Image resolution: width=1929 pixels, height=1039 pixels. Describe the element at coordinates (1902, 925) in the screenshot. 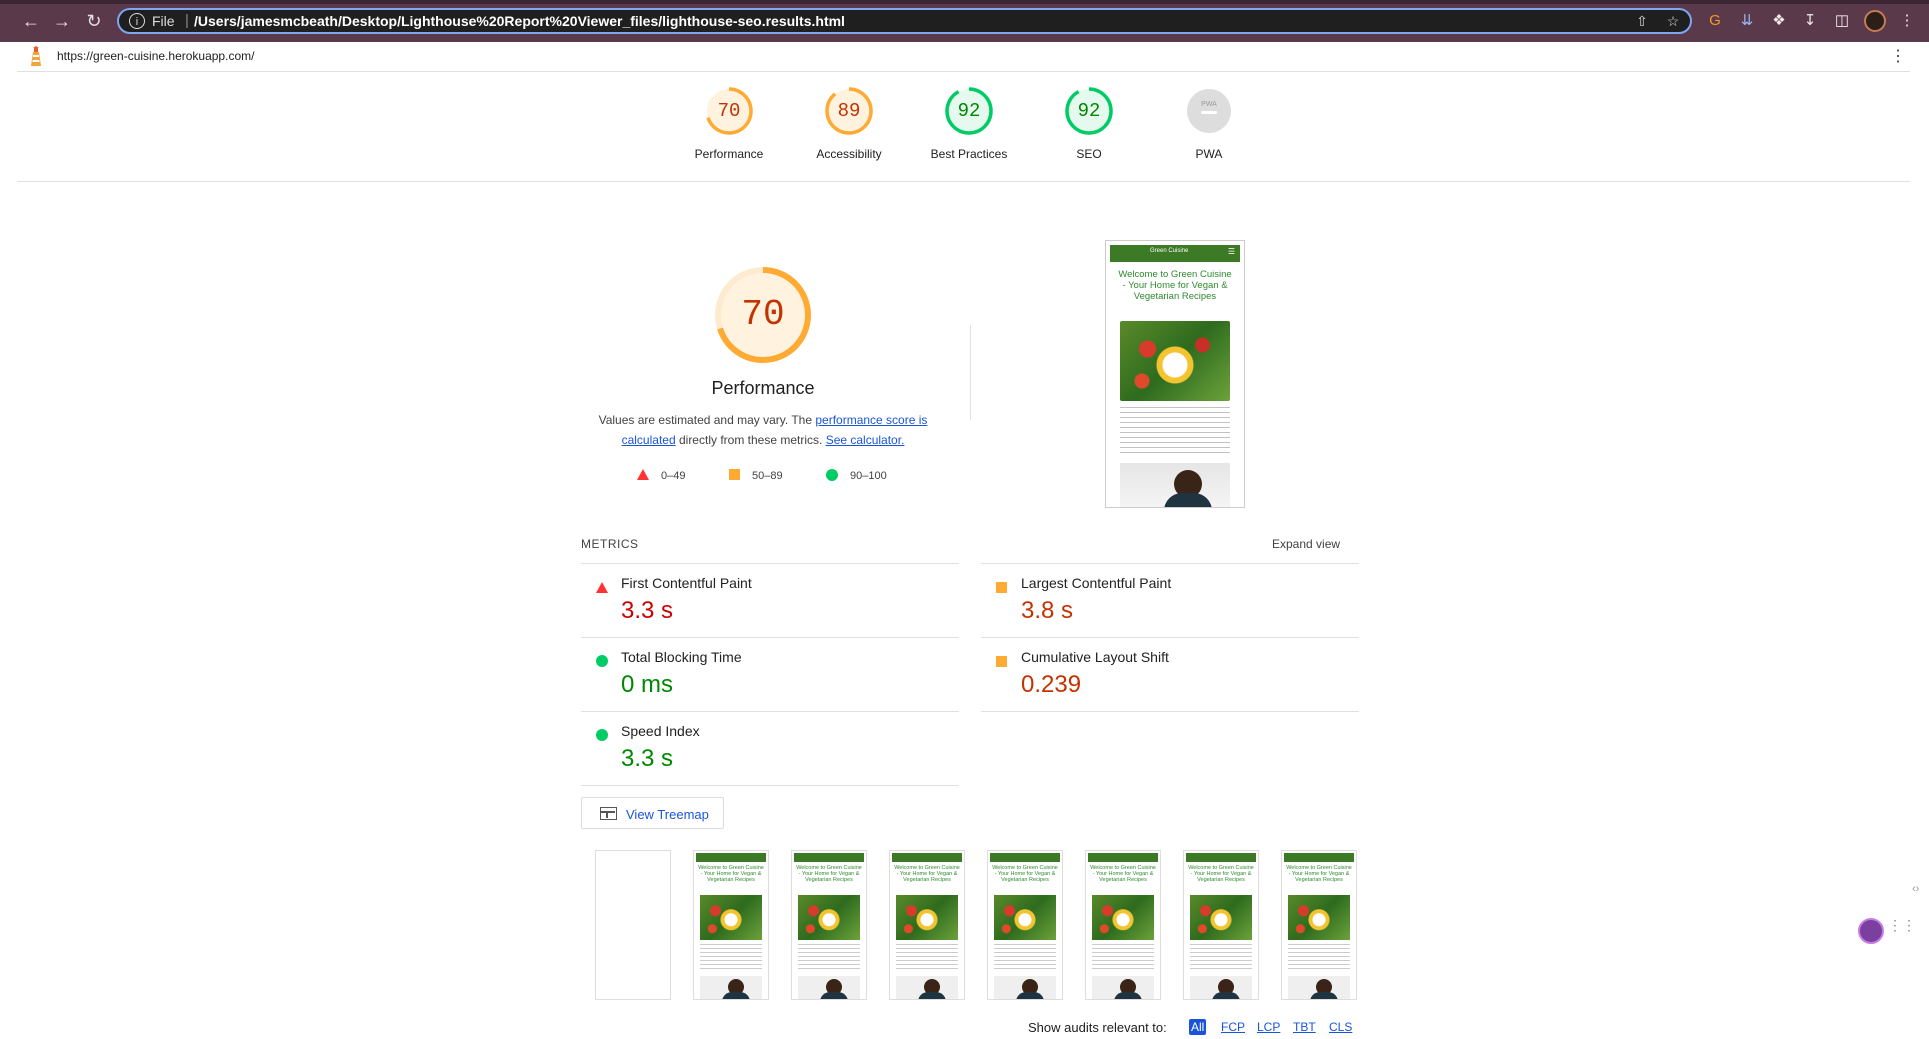

I see `drag-handle-icon: ⋮⋮` at that location.